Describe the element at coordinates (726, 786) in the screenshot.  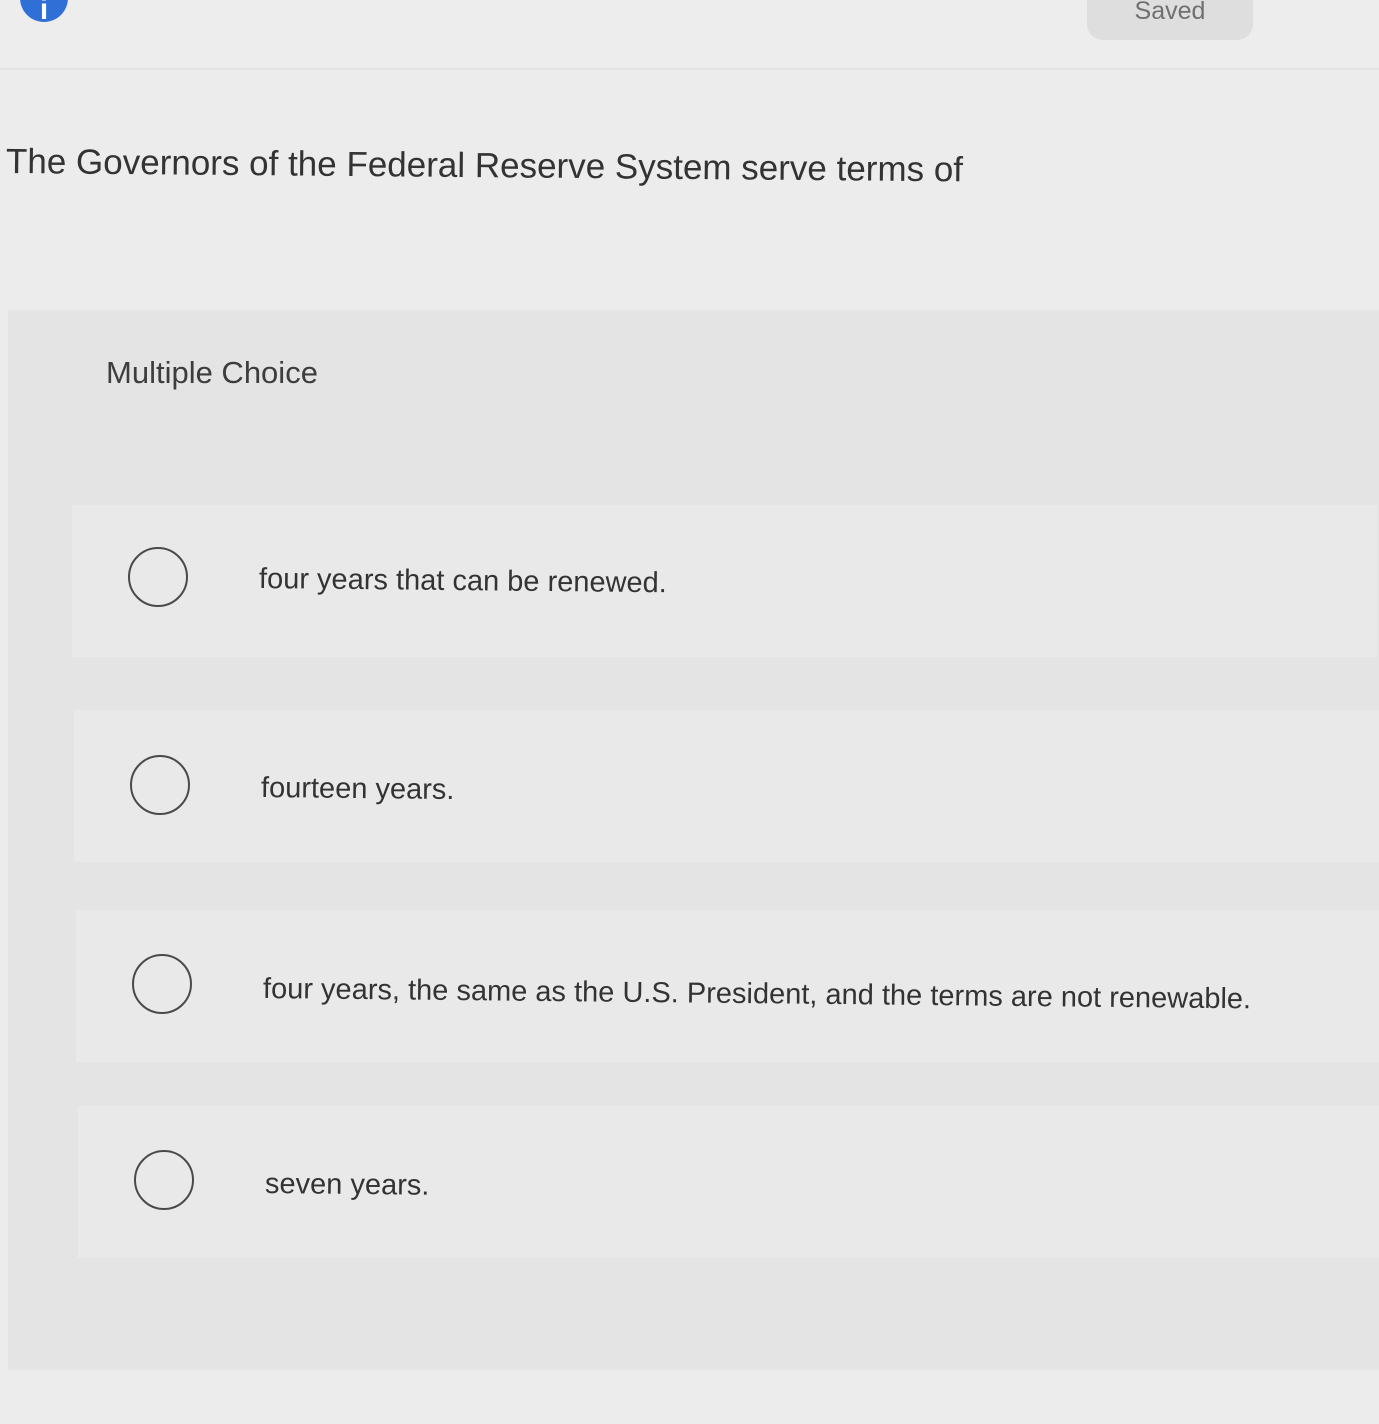
I see `choice-option-2: fourteen years.` at that location.